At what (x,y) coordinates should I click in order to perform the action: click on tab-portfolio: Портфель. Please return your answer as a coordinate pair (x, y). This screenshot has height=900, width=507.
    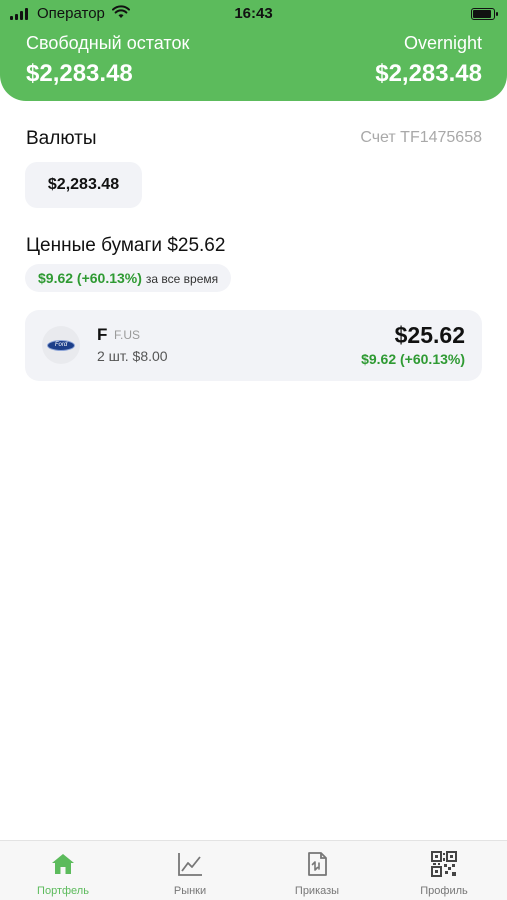
    Looking at the image, I should click on (63, 870).